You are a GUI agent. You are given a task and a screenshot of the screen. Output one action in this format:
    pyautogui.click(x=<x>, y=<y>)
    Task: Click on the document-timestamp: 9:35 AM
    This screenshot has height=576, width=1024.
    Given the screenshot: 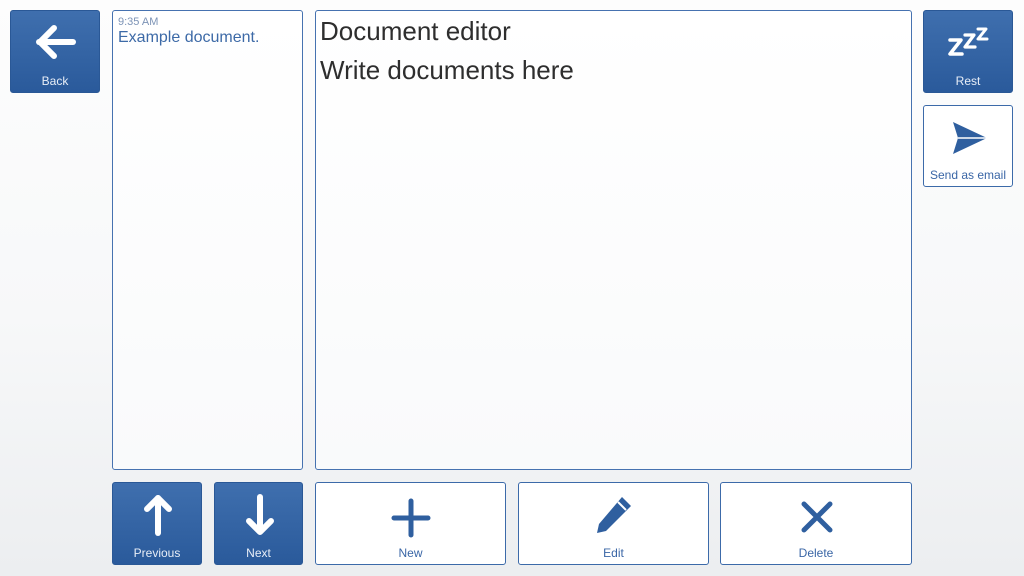 What is the action you would take?
    pyautogui.click(x=138, y=22)
    